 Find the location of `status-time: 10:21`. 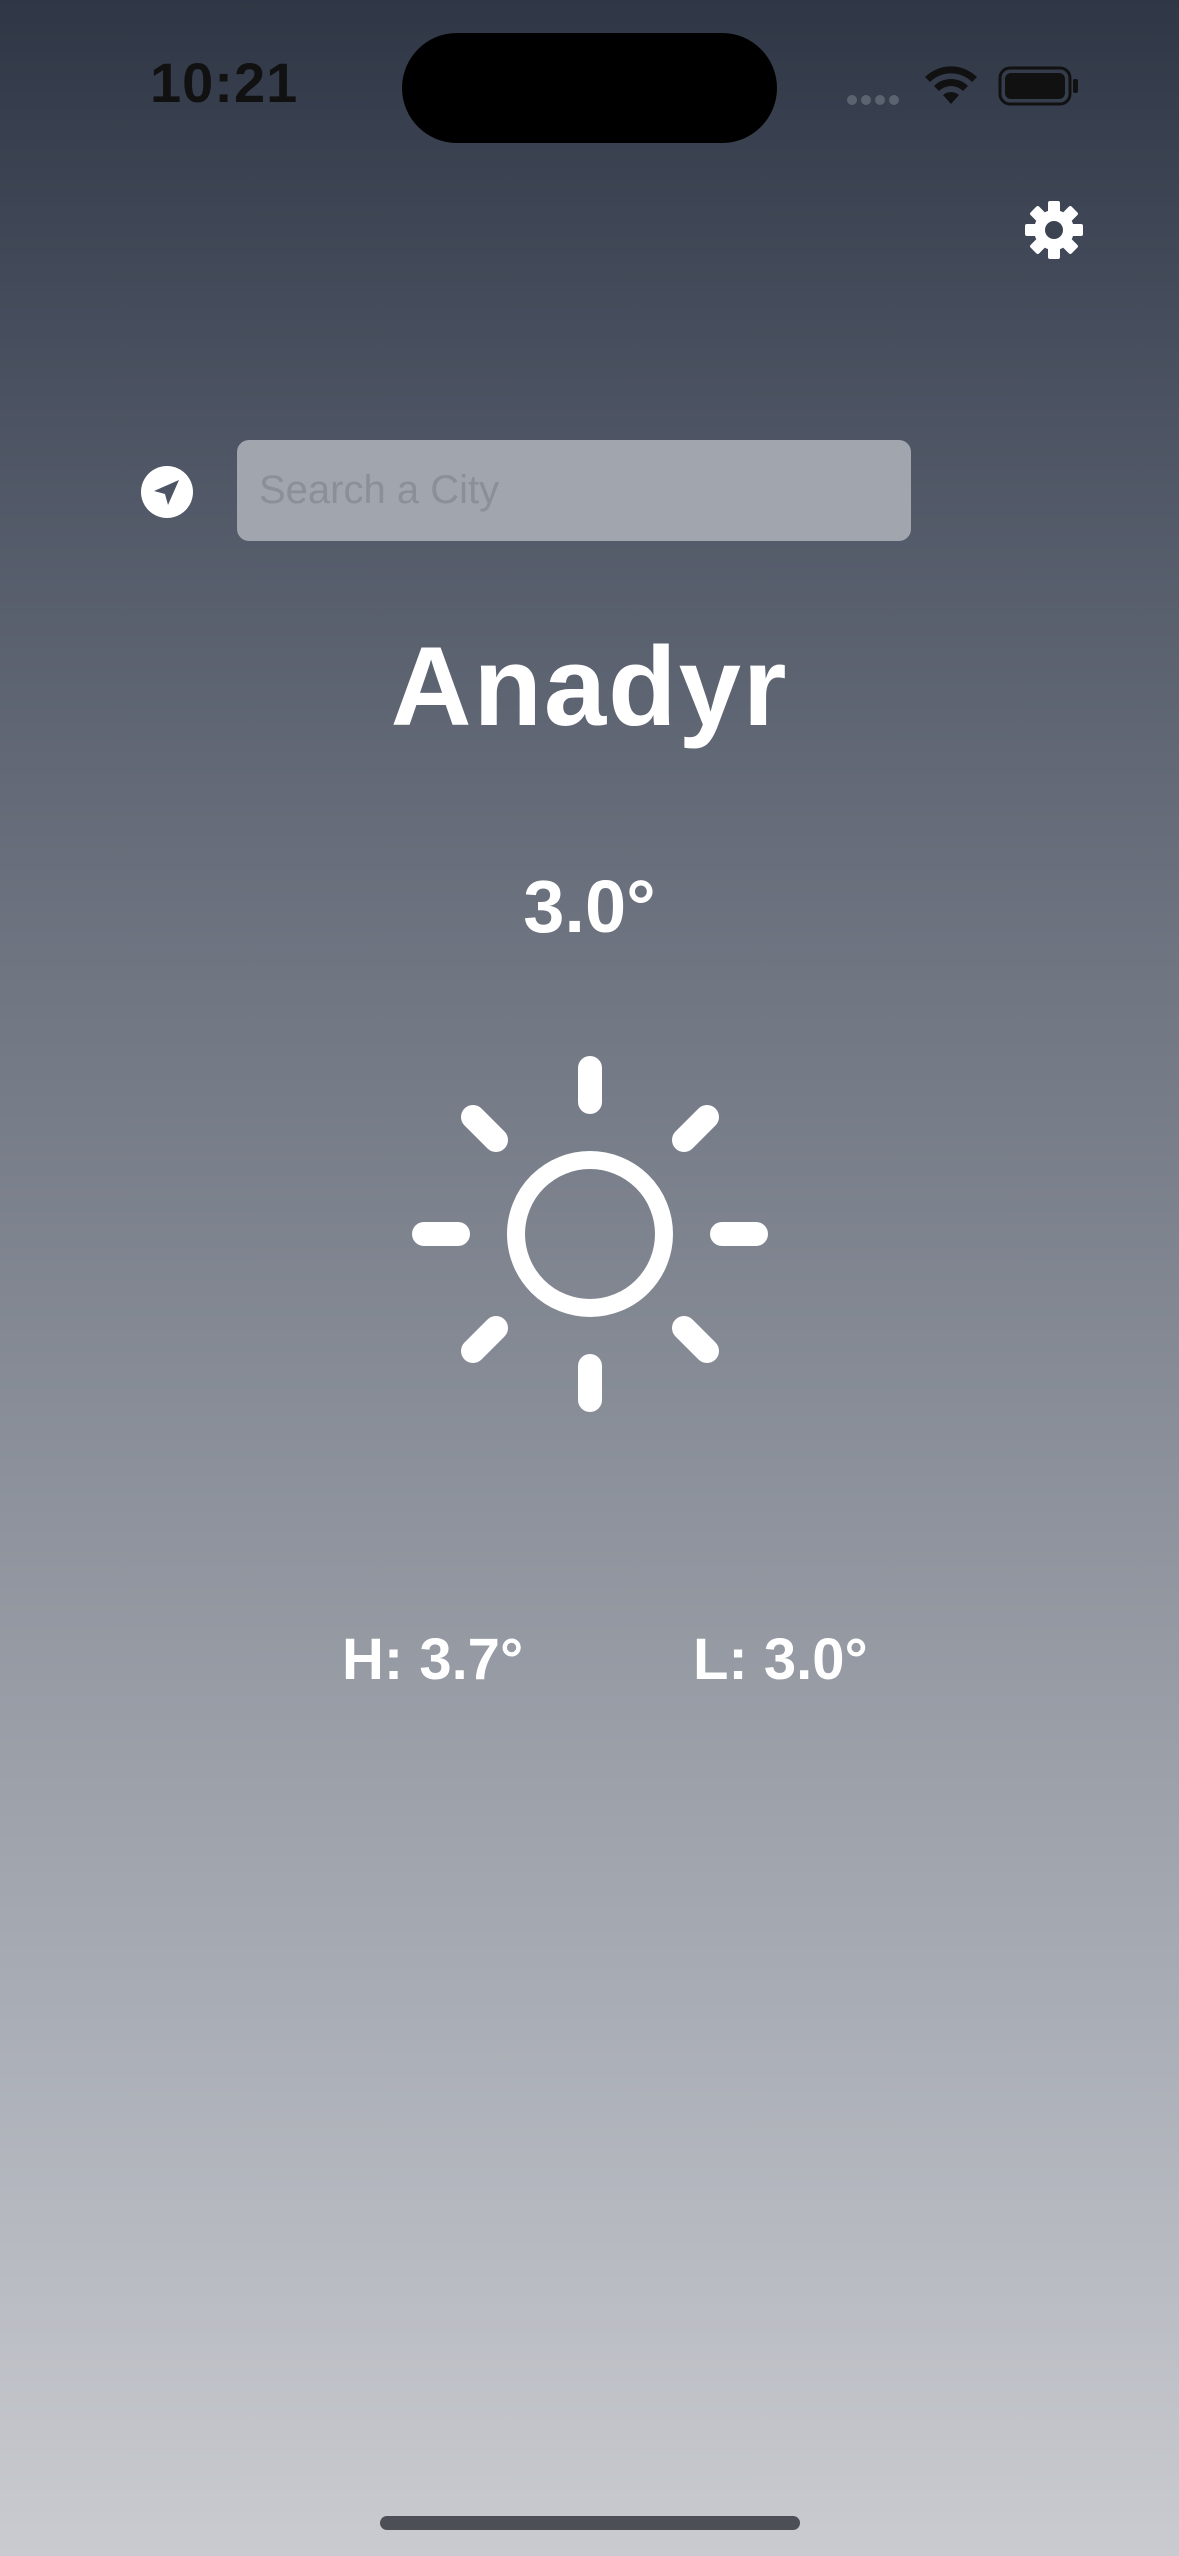

status-time: 10:21 is located at coordinates (224, 82).